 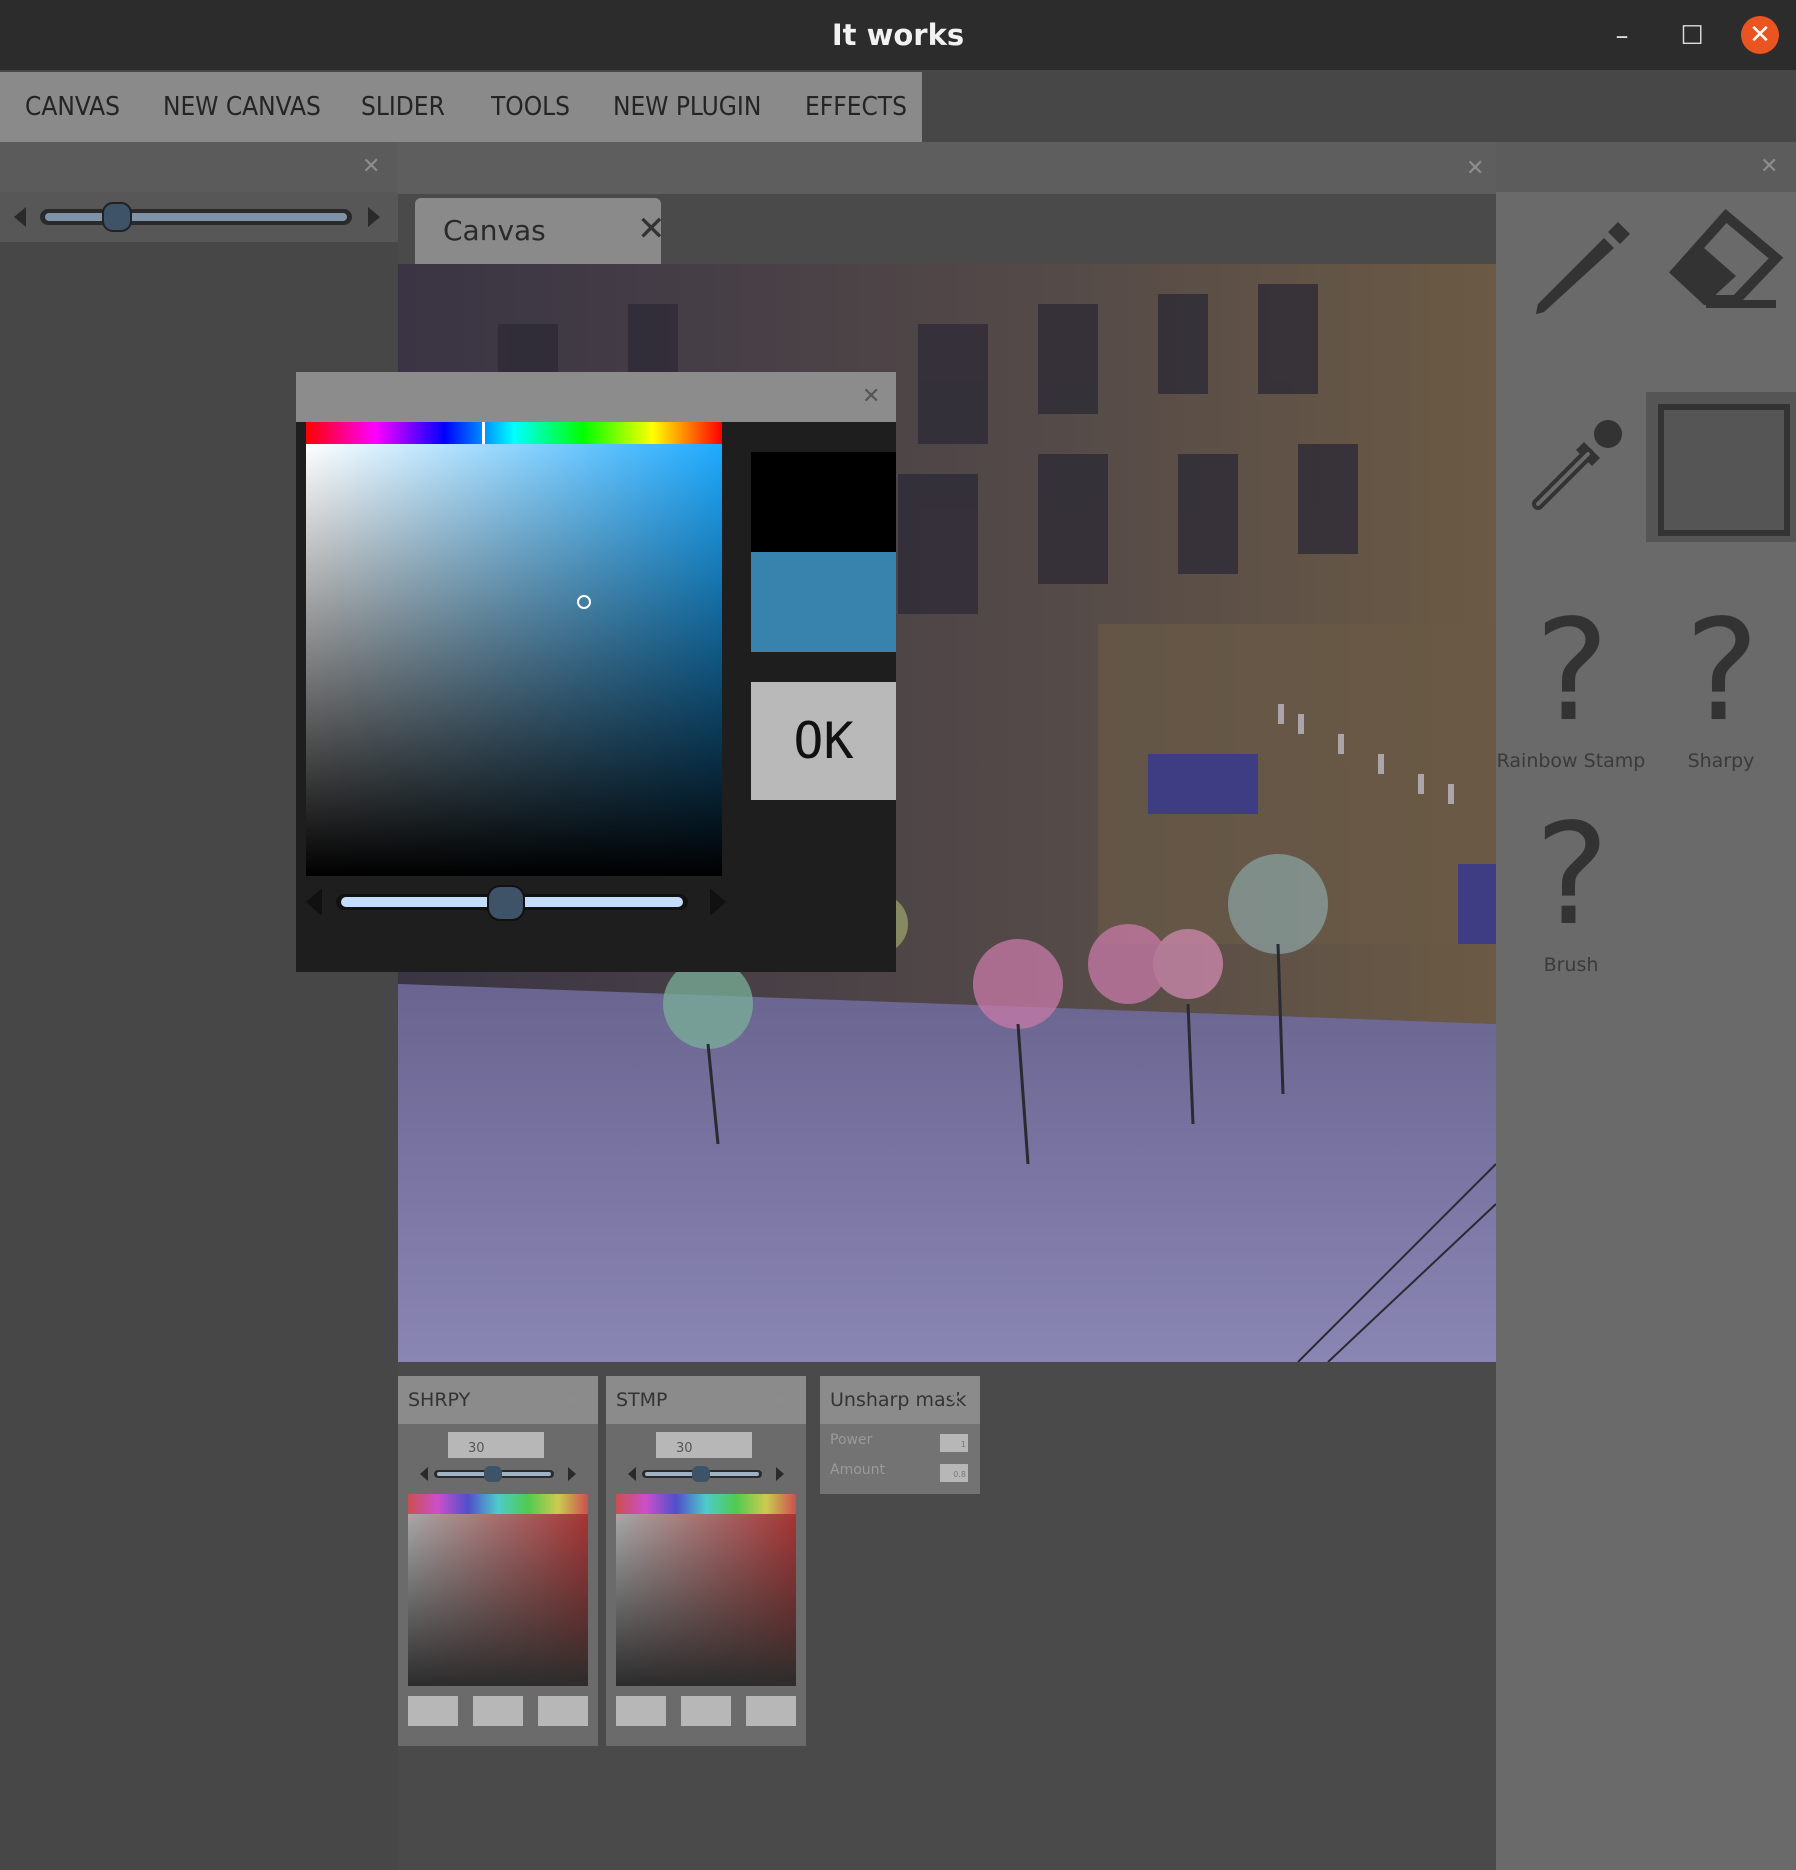 What do you see at coordinates (403, 107) in the screenshot?
I see `menu-item-slider: SLIDER` at bounding box center [403, 107].